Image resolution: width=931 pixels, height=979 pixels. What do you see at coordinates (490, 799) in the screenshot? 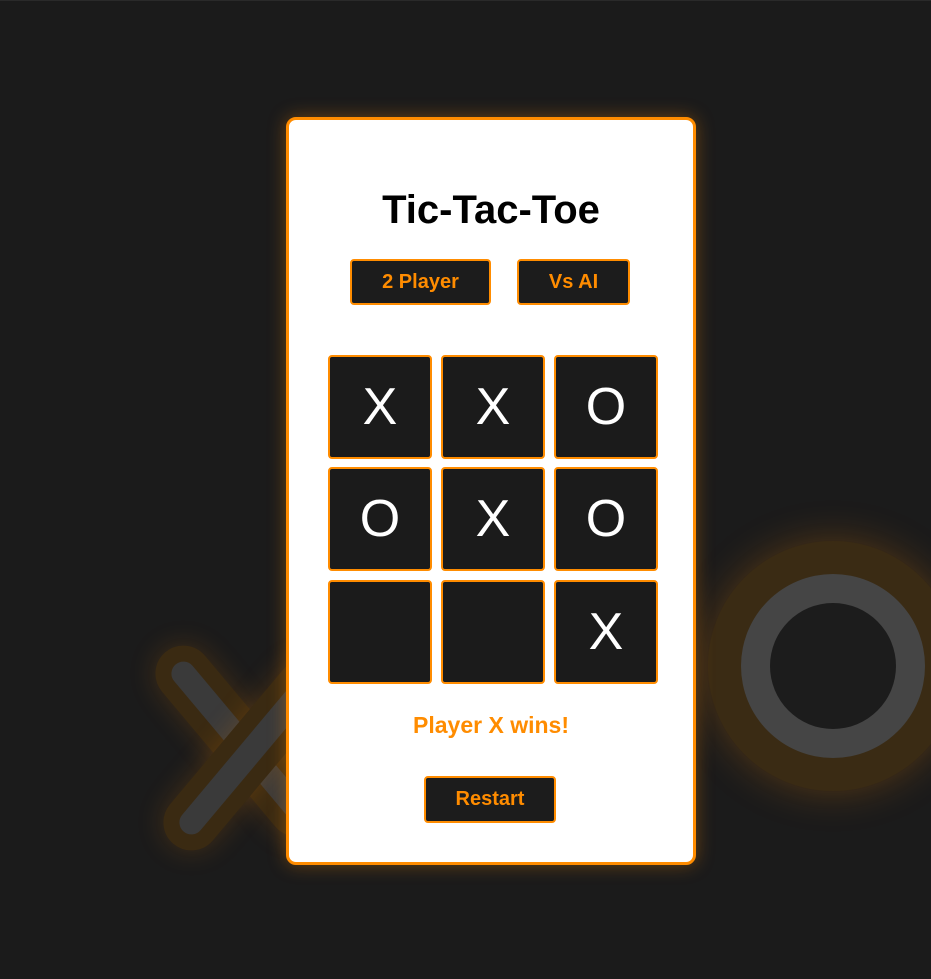
I see `restart-button: Restart` at bounding box center [490, 799].